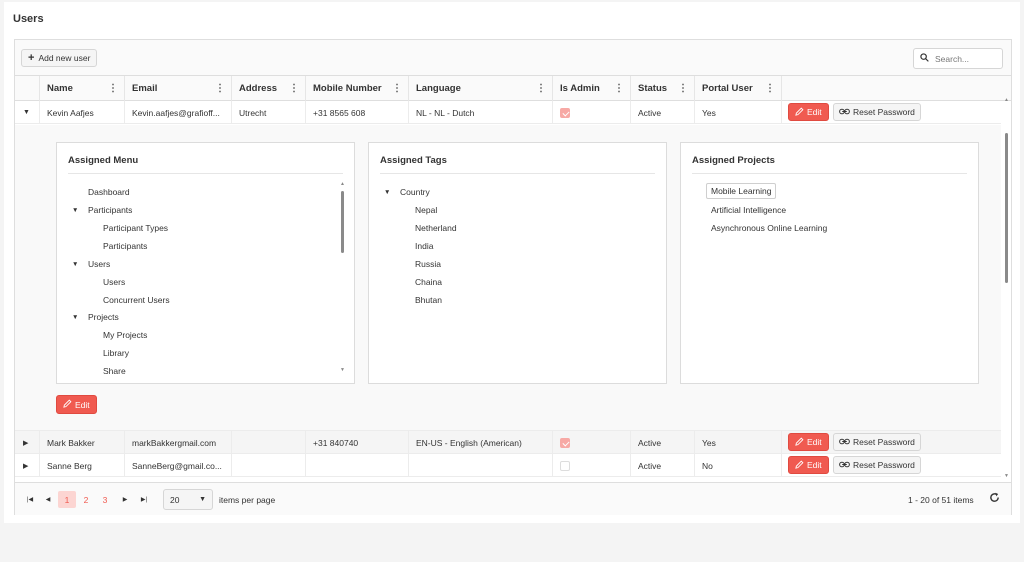 The height and width of the screenshot is (562, 1024). I want to click on cell-portal-user: Yes, so click(737, 442).